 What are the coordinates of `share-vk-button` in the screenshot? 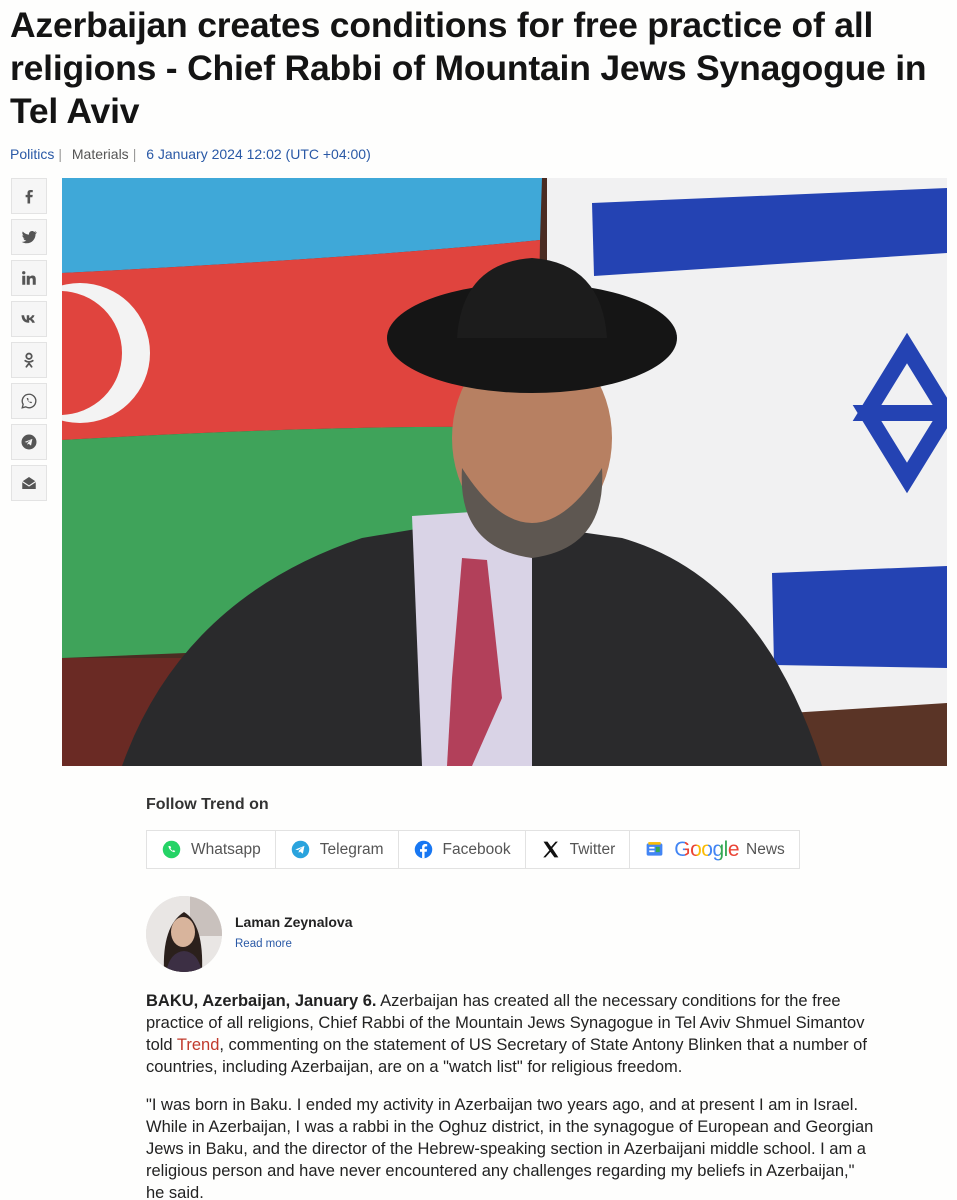 It's located at (29, 319).